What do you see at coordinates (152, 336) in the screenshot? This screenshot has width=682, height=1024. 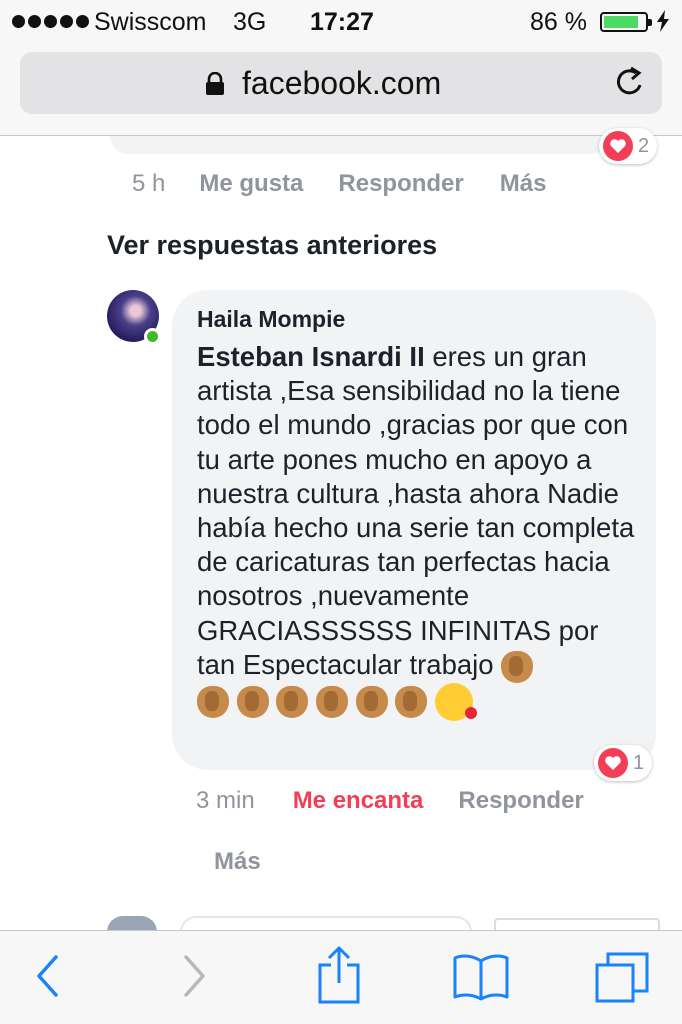 I see `online-status-icon` at bounding box center [152, 336].